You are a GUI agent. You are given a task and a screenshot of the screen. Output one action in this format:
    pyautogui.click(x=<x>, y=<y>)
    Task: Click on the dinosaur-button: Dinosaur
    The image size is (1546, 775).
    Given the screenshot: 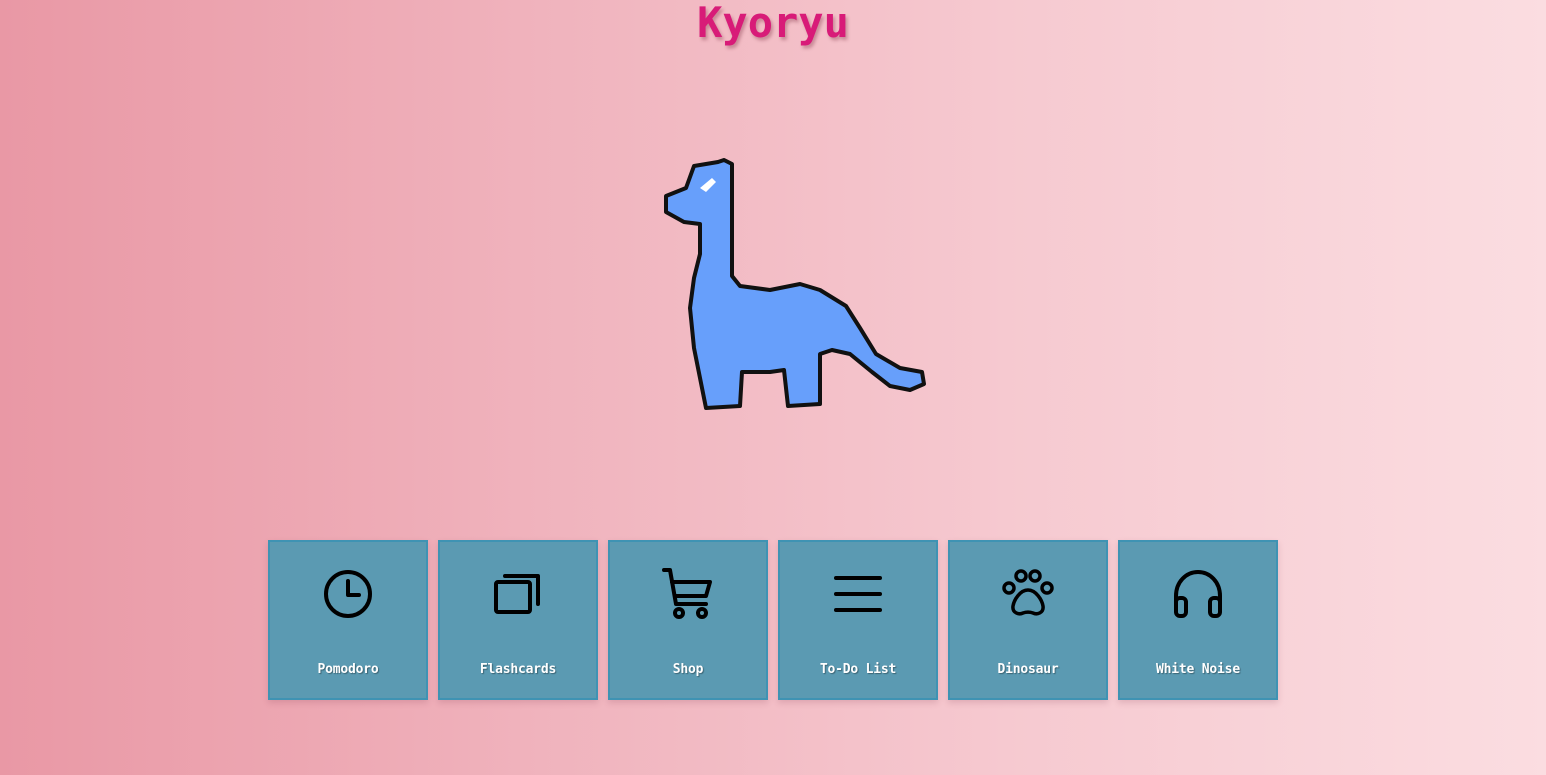 What is the action you would take?
    pyautogui.click(x=1028, y=620)
    